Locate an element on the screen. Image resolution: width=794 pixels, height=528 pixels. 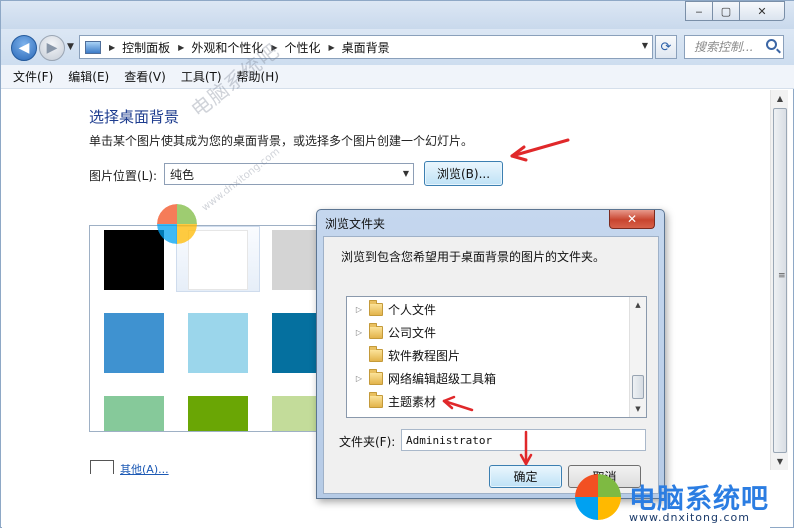
tree-item-label: 公司文件 is located at coordinates (412, 332).